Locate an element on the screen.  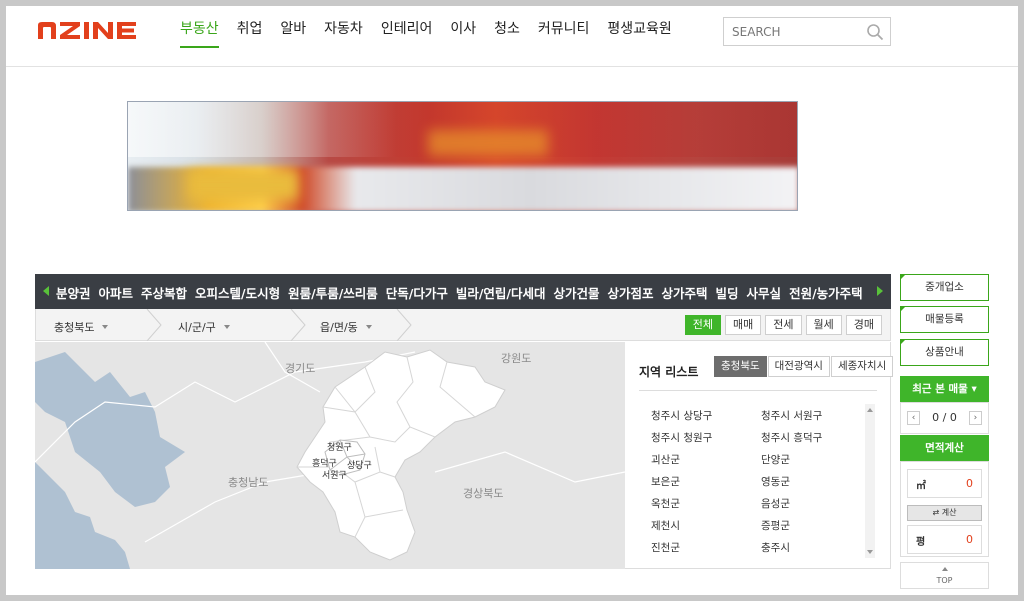
tab-daejeon: 대전광역시 is located at coordinates (798, 366).